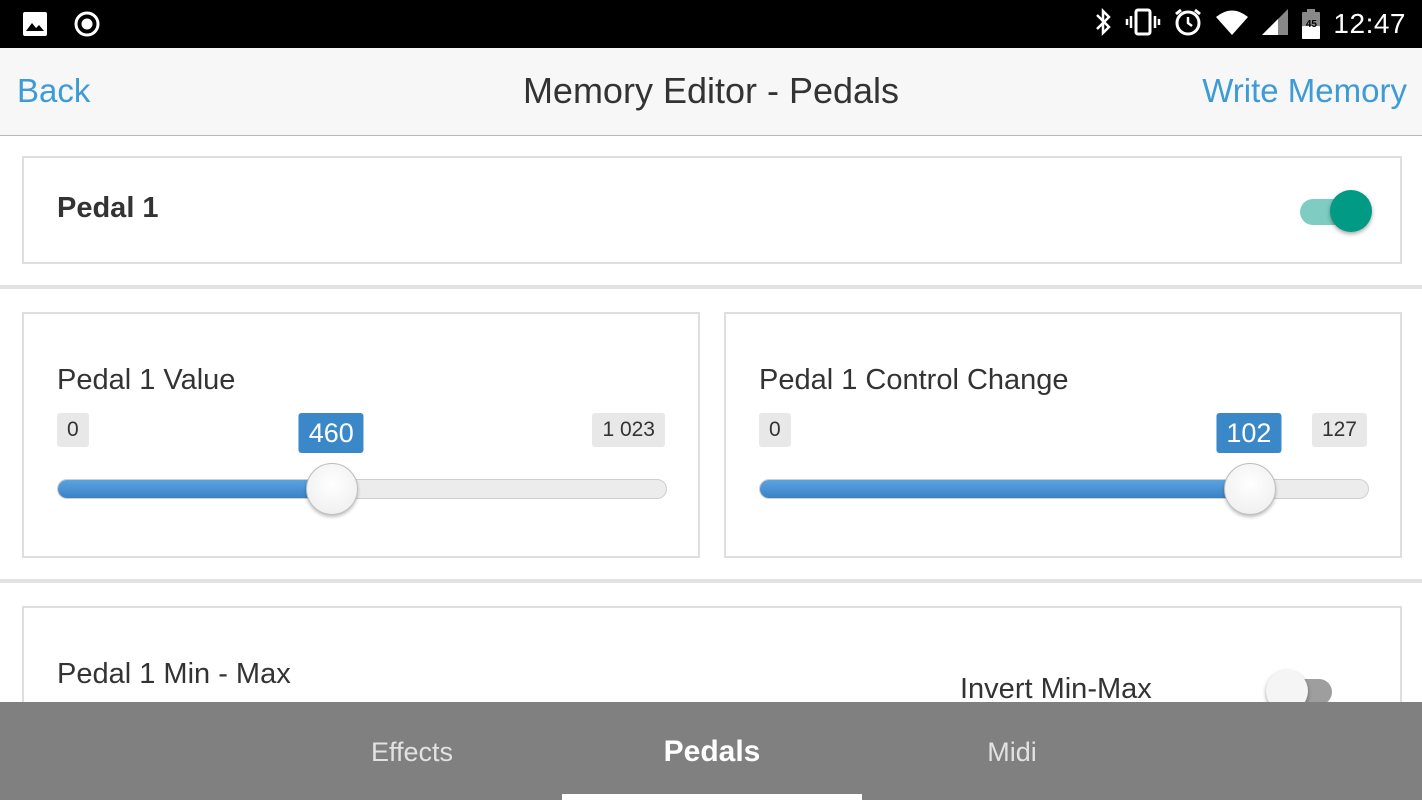  What do you see at coordinates (628, 430) in the screenshot?
I see `slider-max-label: 1 023` at bounding box center [628, 430].